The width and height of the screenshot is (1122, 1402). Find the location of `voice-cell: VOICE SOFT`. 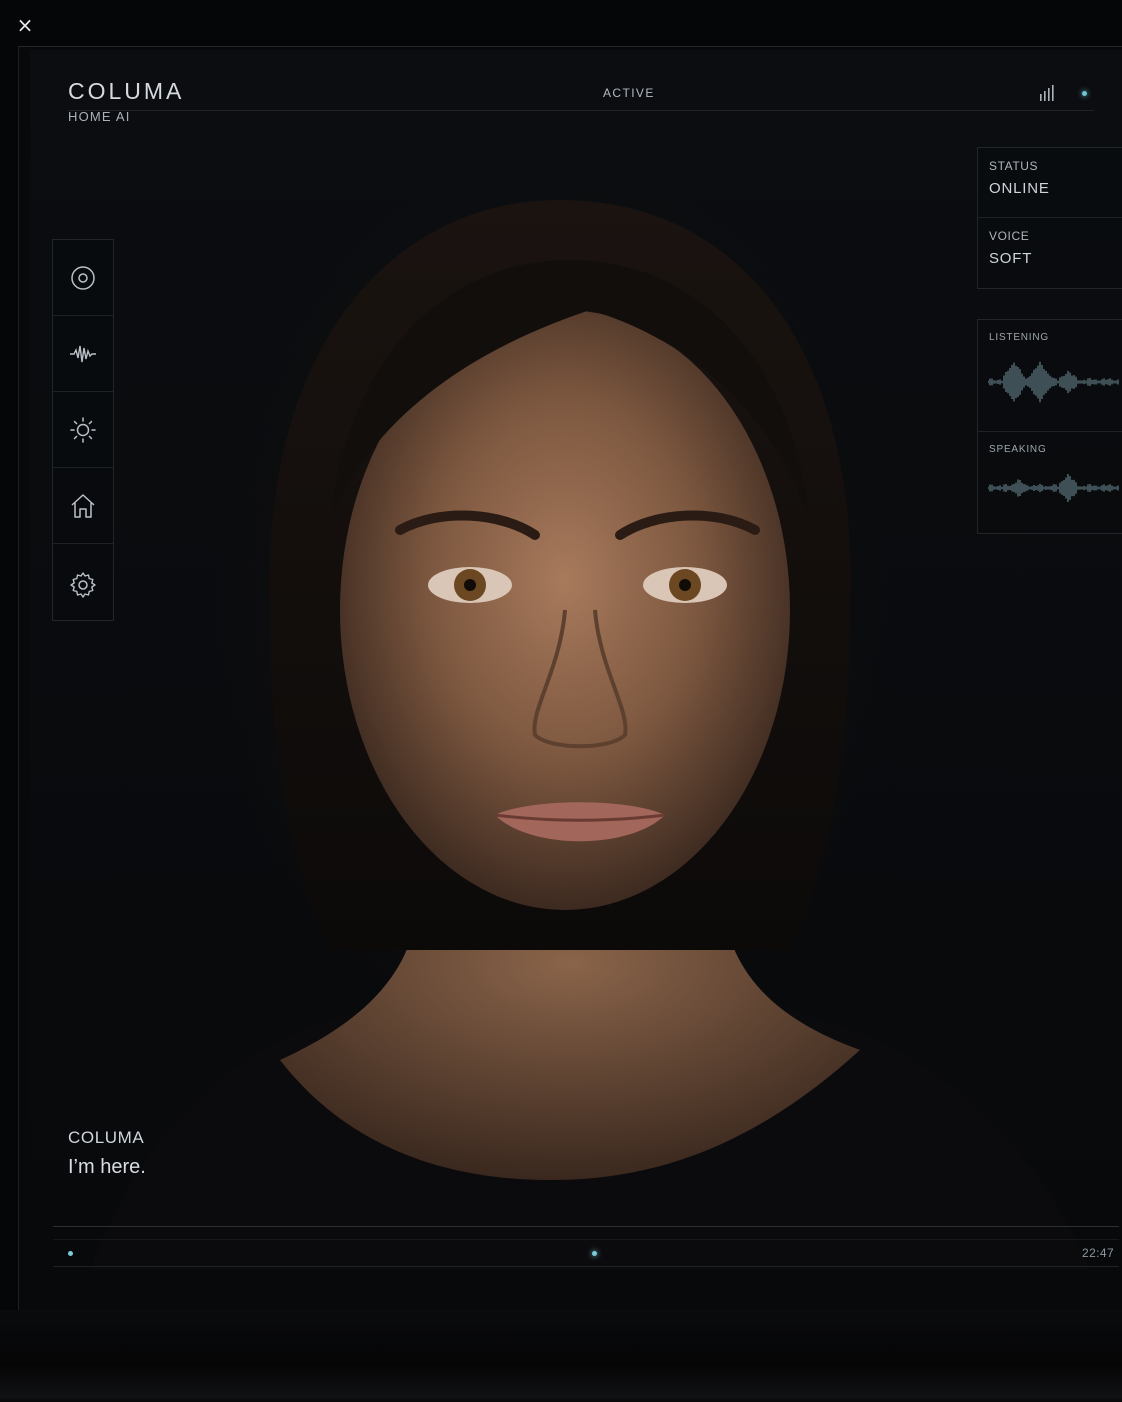

voice-cell: VOICE SOFT is located at coordinates (1050, 253).